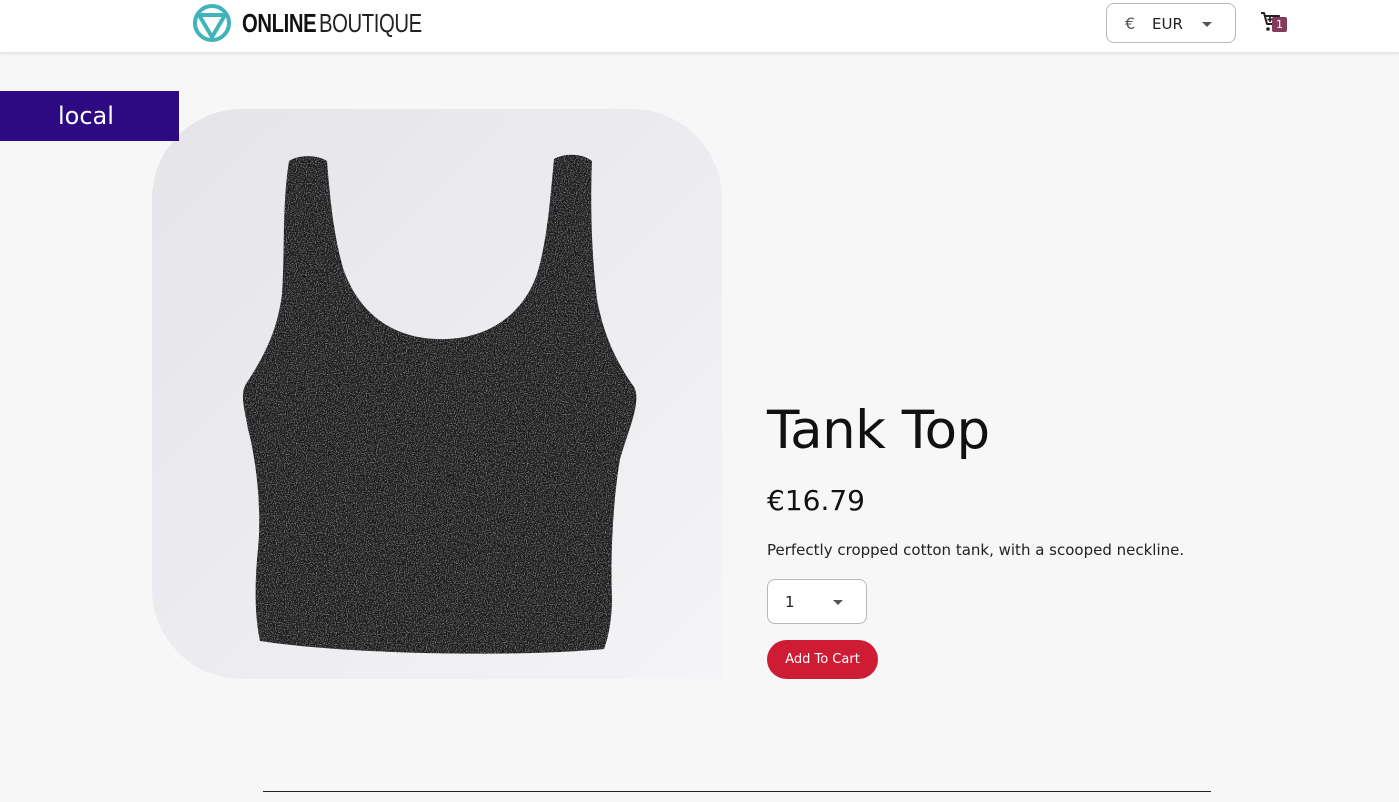 This screenshot has height=802, width=1399. I want to click on logo-text: ONLINE BOUTIQUE, so click(346, 23).